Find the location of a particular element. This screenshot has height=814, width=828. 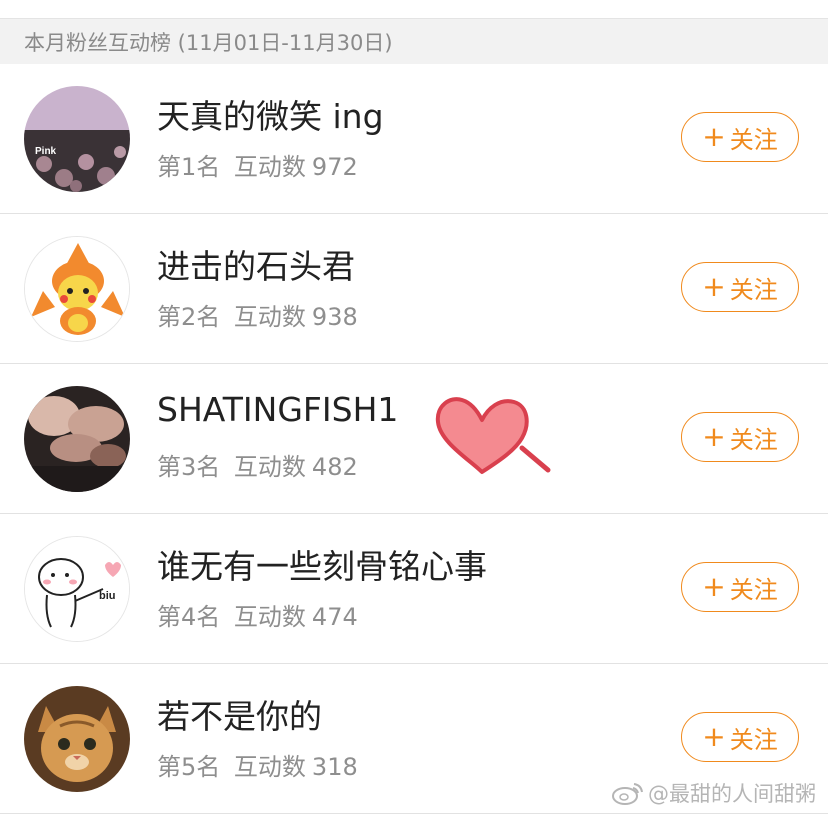

rank-label: 第3名 is located at coordinates (189, 467).